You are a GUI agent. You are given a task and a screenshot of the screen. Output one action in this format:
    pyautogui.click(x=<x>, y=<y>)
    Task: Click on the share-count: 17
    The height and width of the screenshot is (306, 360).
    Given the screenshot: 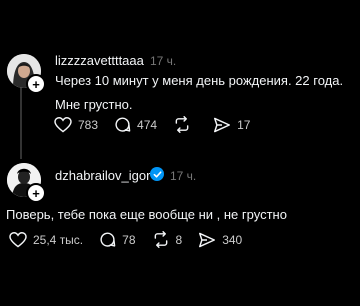 What is the action you would take?
    pyautogui.click(x=244, y=124)
    